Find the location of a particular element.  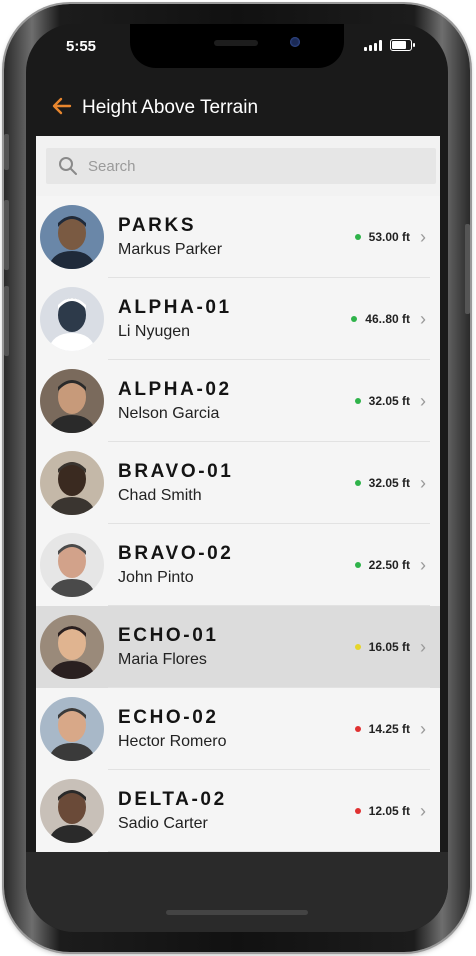

height-reading: 46..80 ft › is located at coordinates (388, 319).